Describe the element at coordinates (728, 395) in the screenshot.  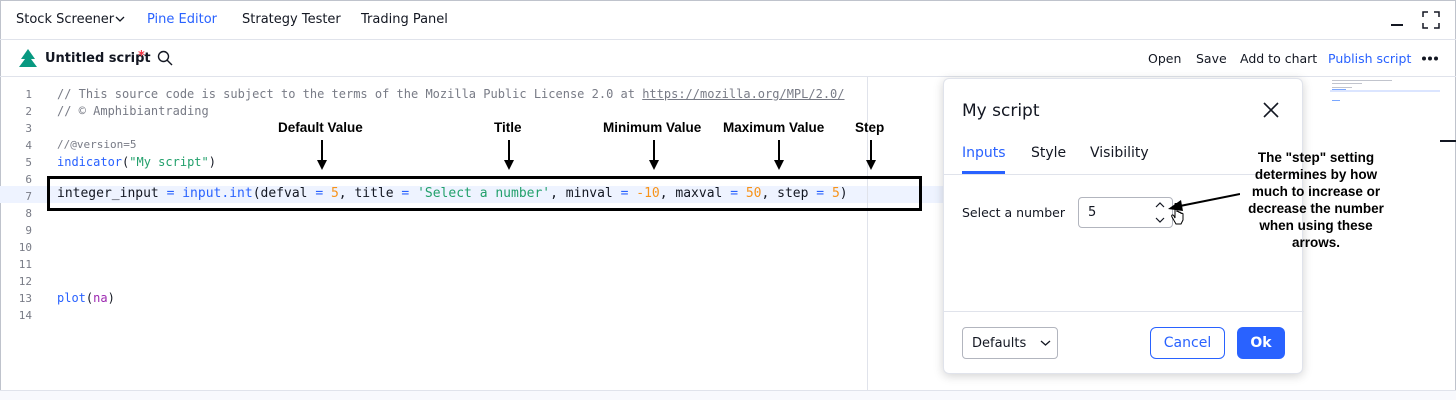
I see `status-bar` at that location.